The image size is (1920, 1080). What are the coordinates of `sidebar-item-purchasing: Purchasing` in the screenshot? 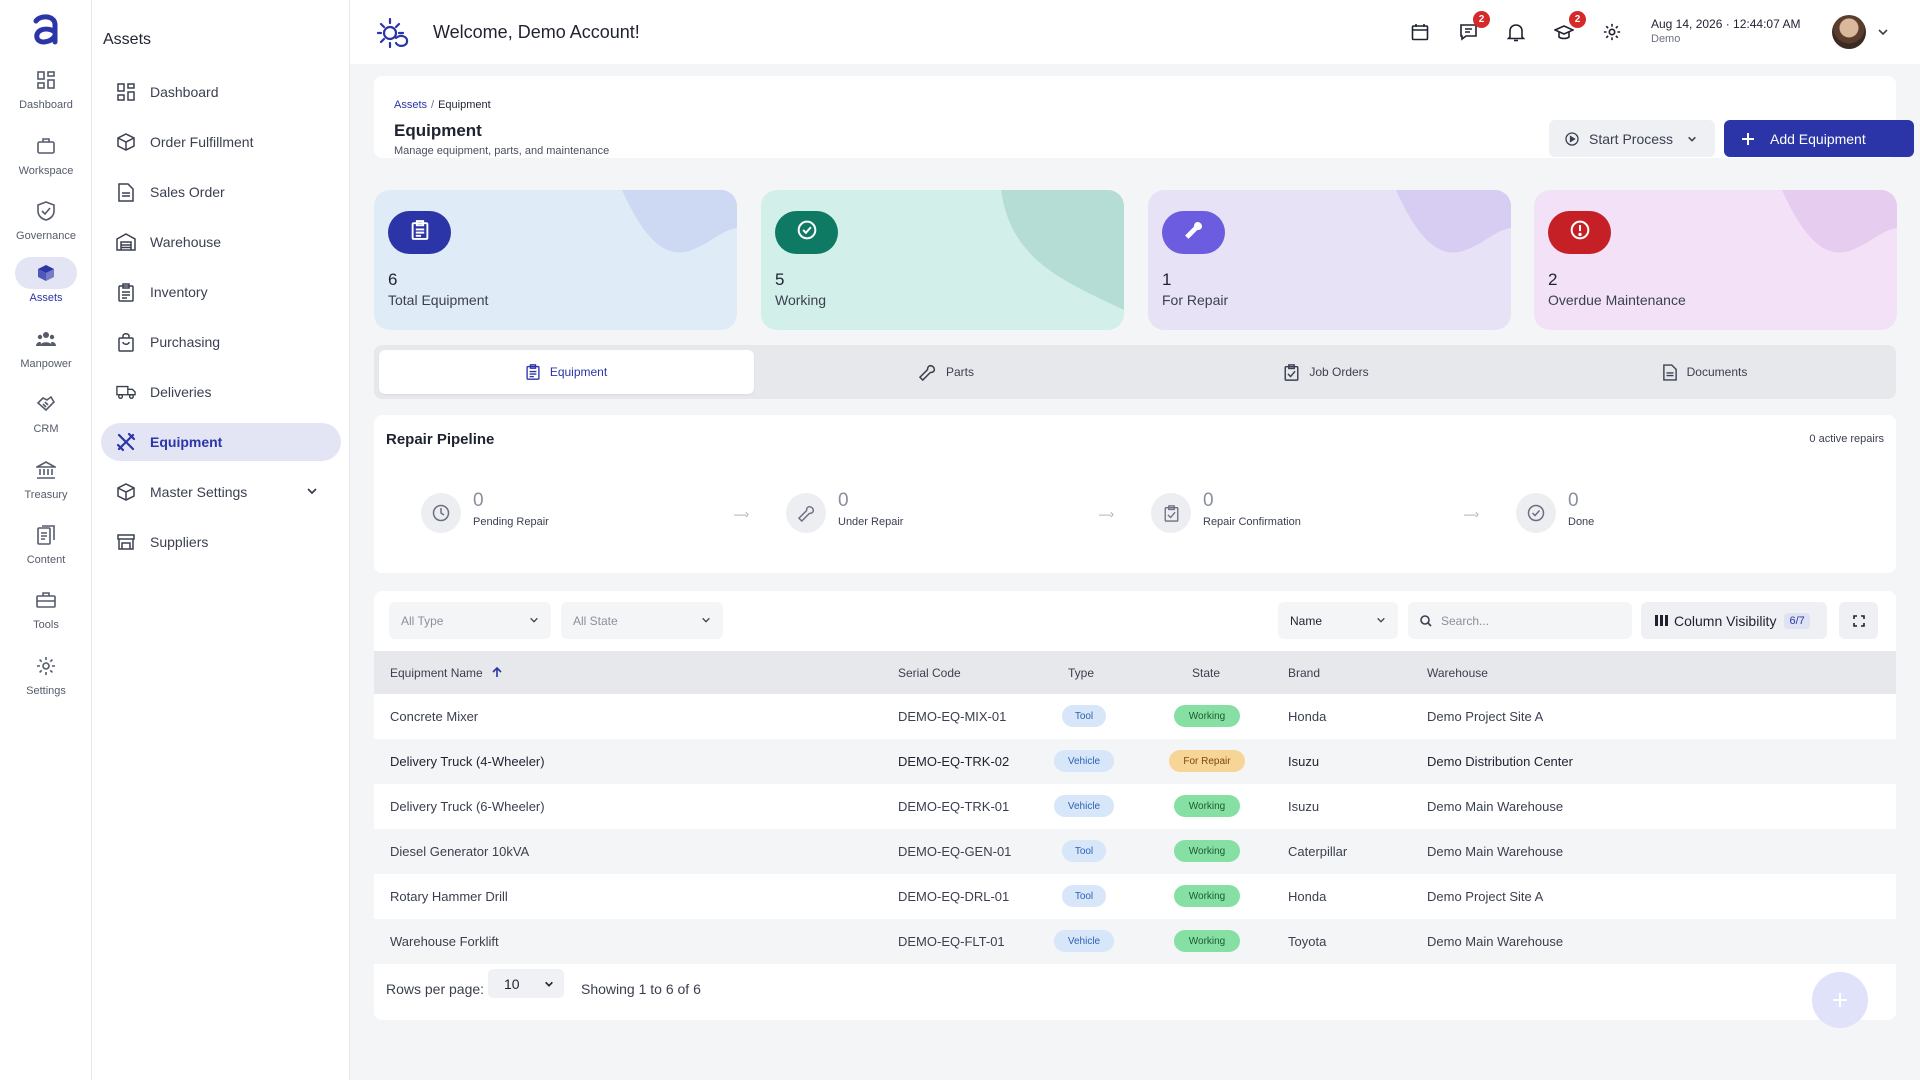 It's located at (221, 342).